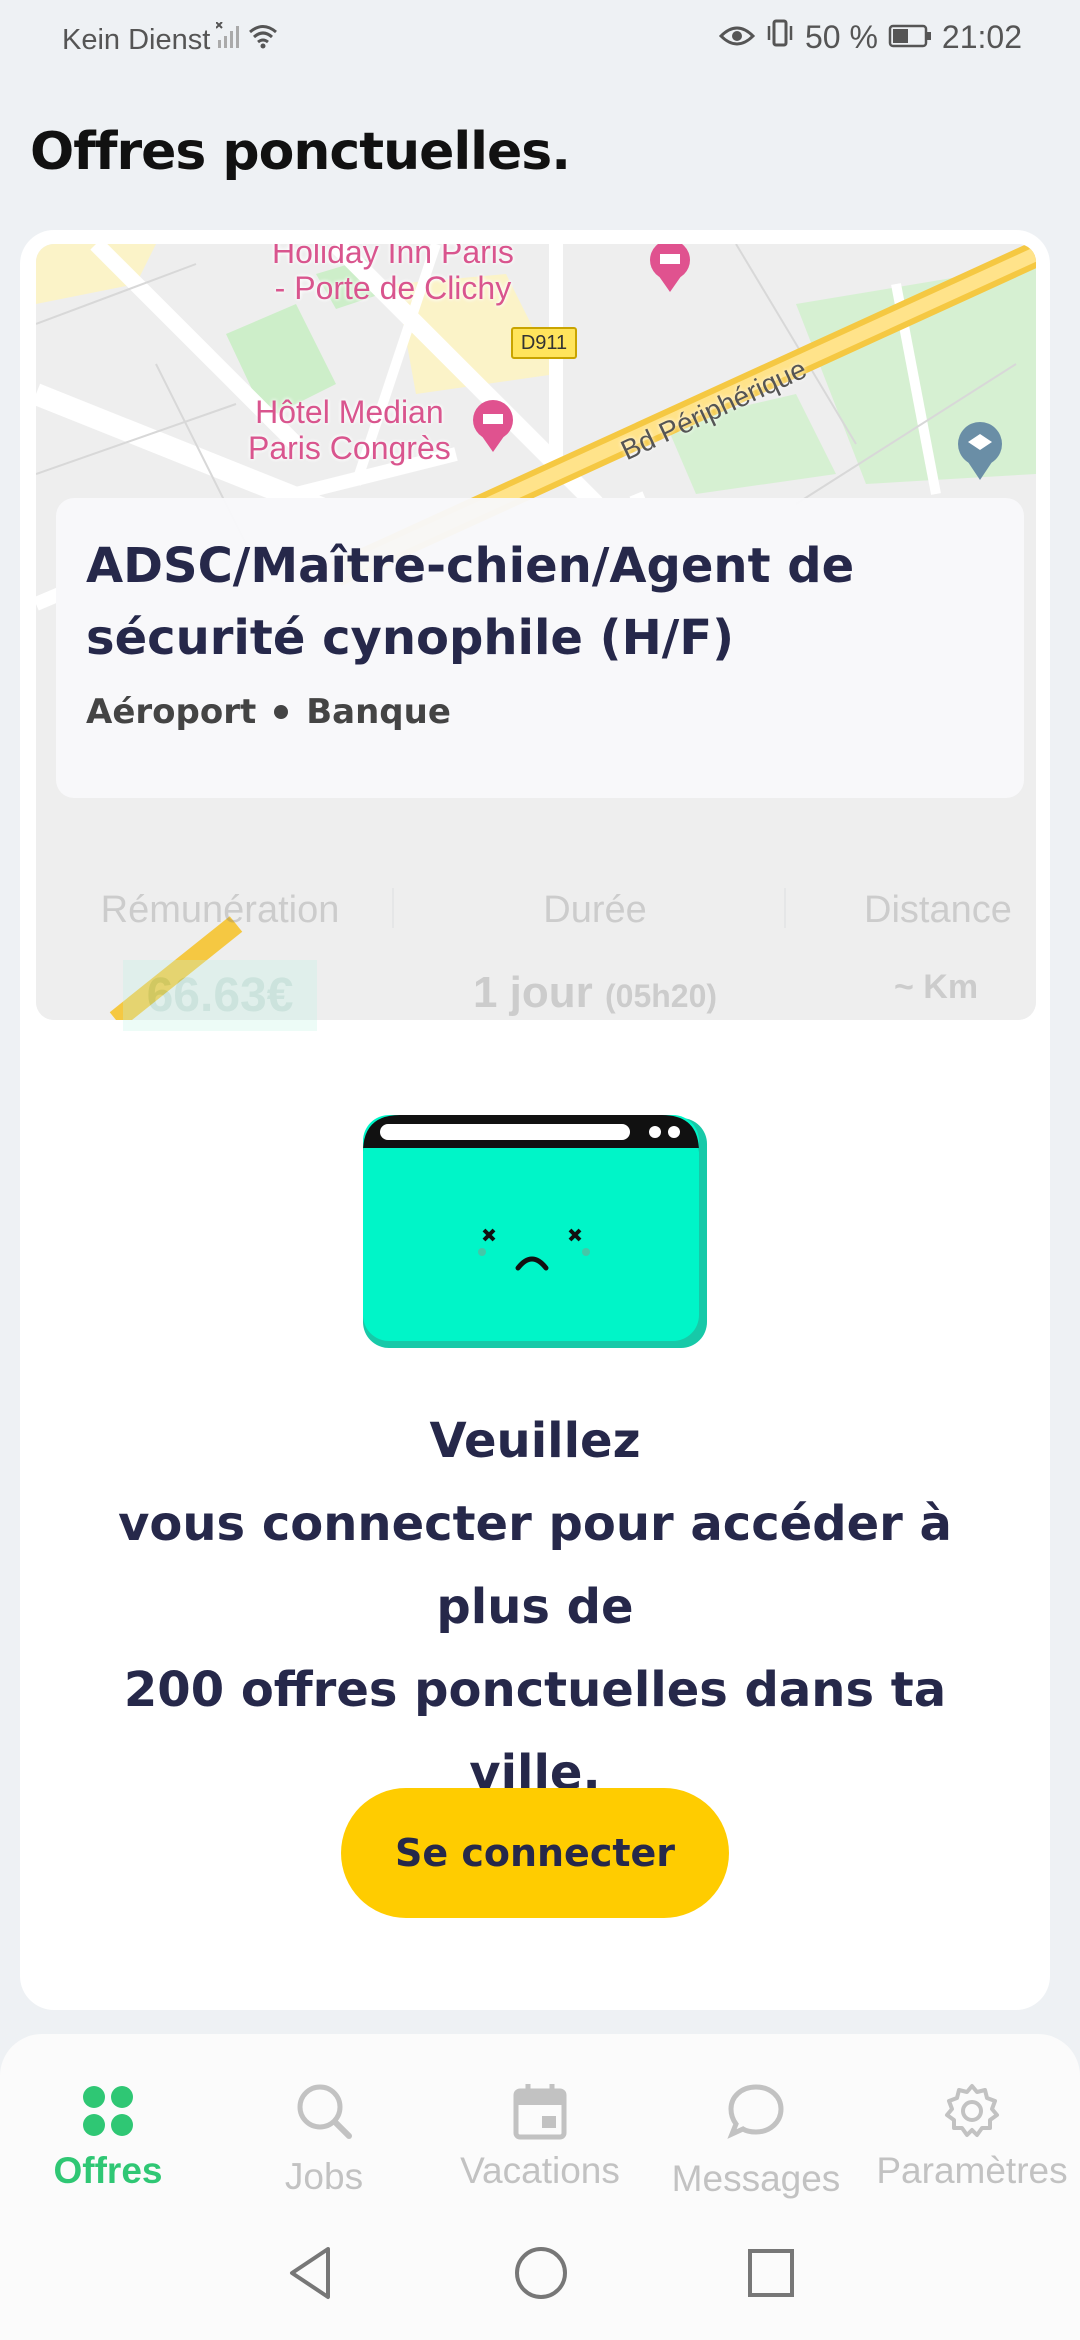  I want to click on stat-distance-value: ~ Km, so click(936, 987).